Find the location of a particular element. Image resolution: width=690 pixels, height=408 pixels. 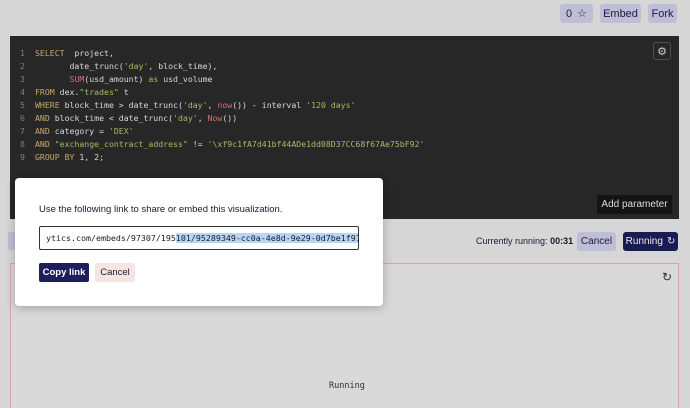

url-selected: 101/95289349-cc0a-4e8d-9e29-0d7be1f91c77 is located at coordinates (266, 238).